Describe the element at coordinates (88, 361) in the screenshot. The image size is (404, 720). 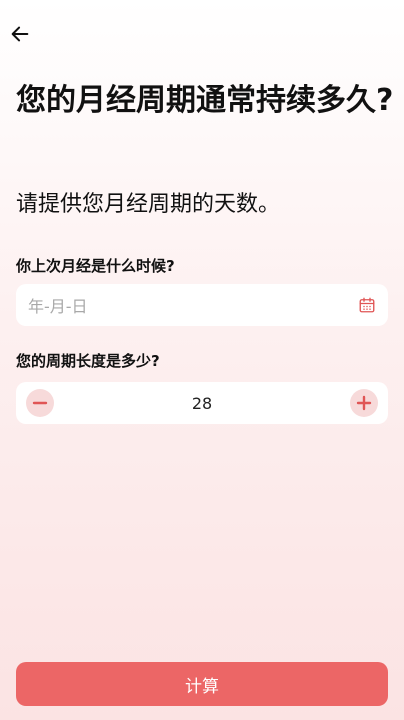
I see `cycle-length-label: 您的周期长度是多少?` at that location.